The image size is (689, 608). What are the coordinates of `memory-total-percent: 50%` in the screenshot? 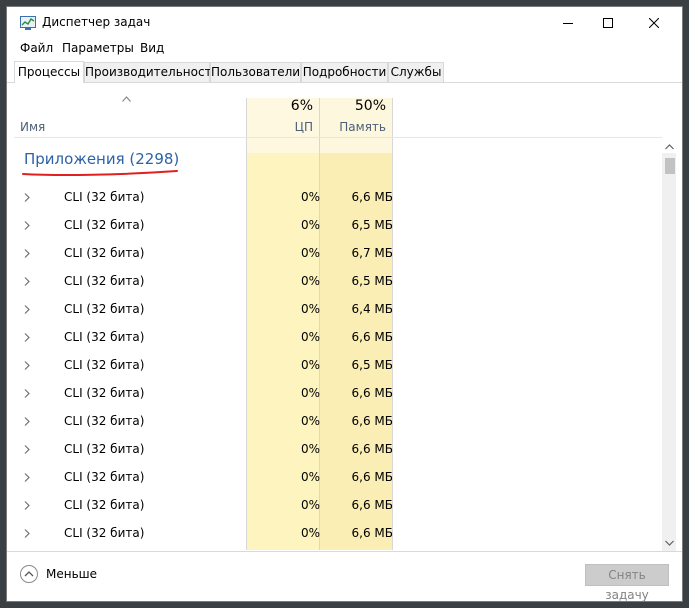 It's located at (370, 106).